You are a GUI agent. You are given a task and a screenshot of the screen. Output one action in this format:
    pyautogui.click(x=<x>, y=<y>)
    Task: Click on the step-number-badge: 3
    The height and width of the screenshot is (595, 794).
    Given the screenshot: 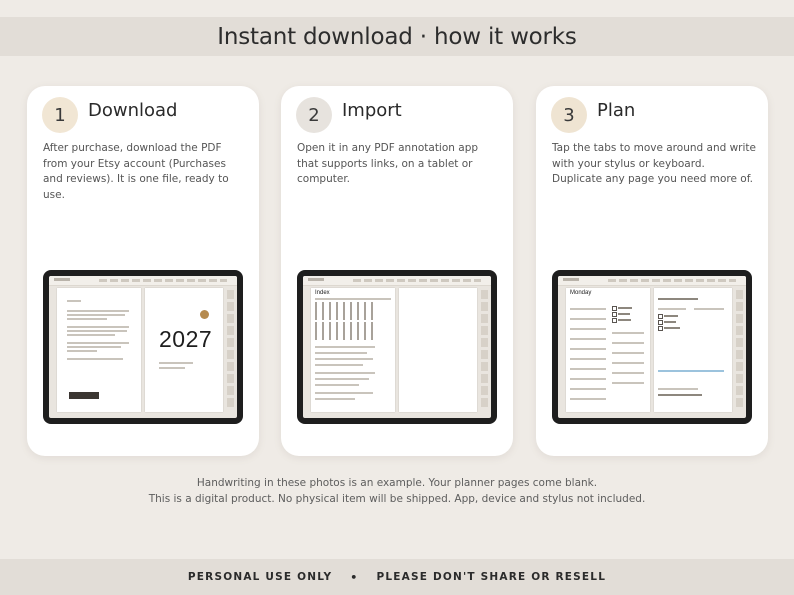 What is the action you would take?
    pyautogui.click(x=569, y=115)
    